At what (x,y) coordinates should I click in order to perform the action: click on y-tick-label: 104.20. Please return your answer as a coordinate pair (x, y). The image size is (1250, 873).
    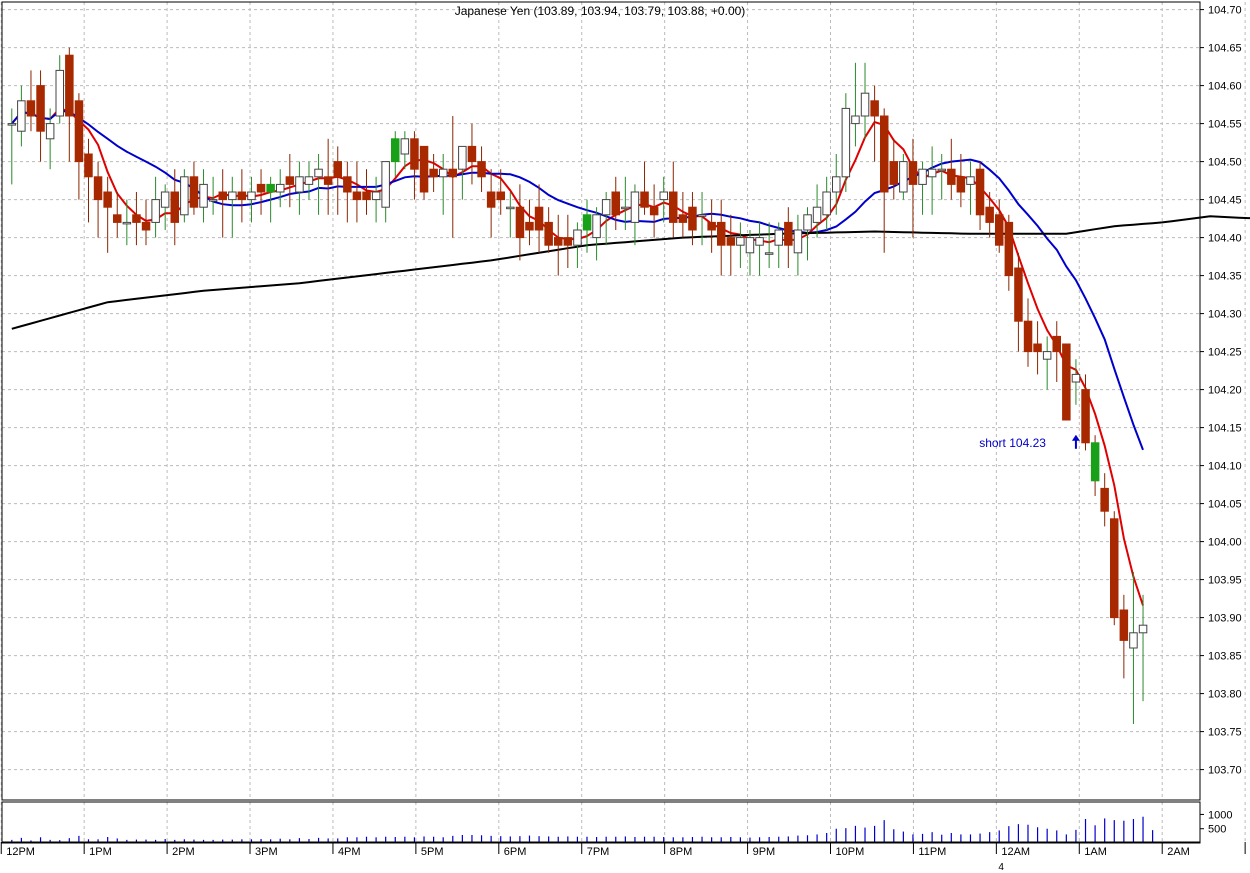
    Looking at the image, I should click on (1225, 391).